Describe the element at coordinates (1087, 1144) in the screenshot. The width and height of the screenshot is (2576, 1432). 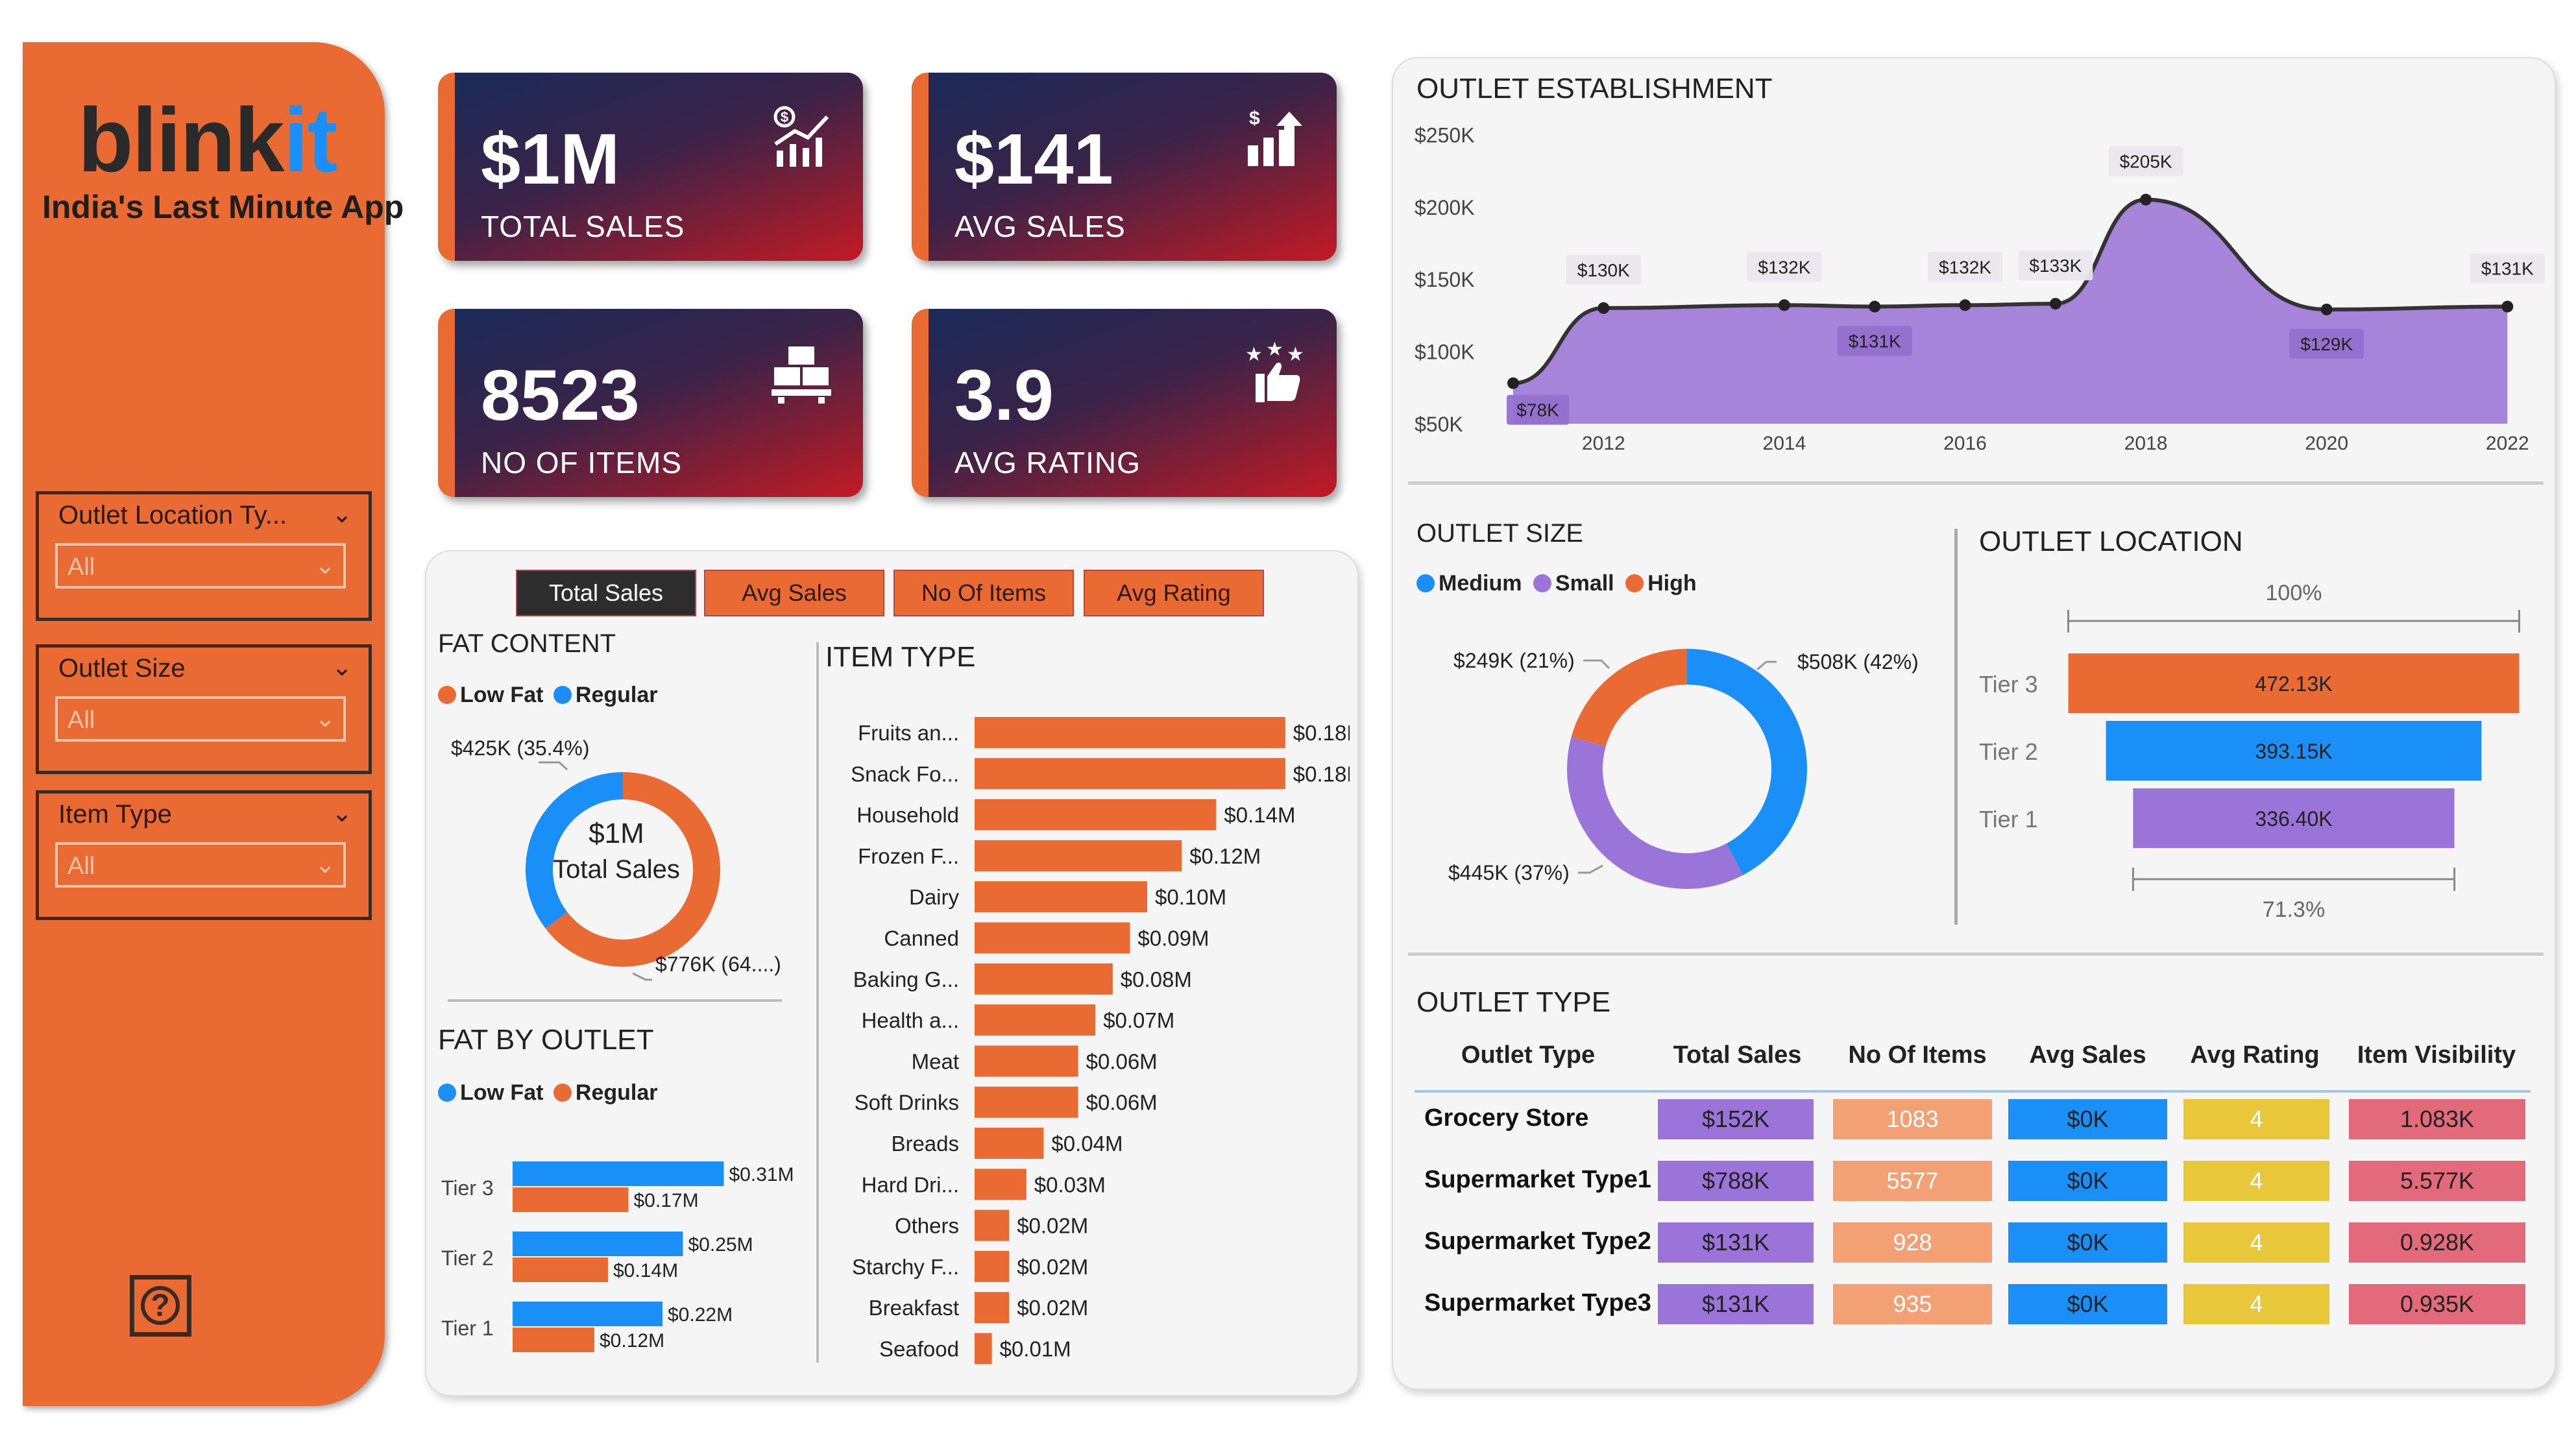
I see `bar-data-label: $0.04M` at that location.